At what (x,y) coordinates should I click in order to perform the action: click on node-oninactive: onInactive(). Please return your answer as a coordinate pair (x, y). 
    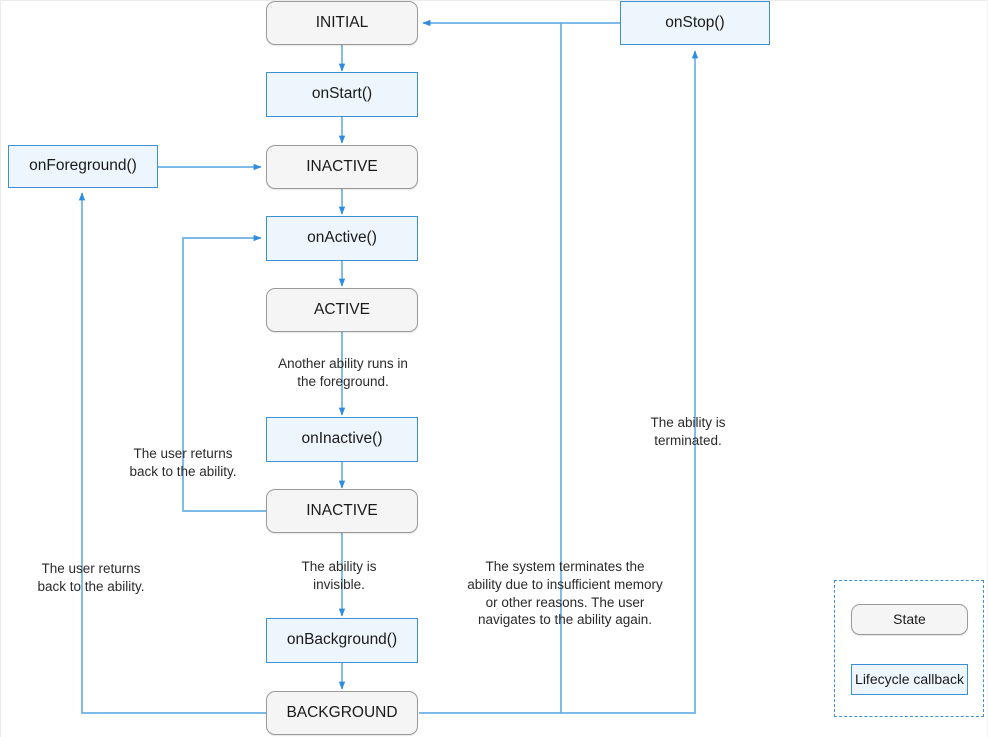
    Looking at the image, I should click on (342, 439).